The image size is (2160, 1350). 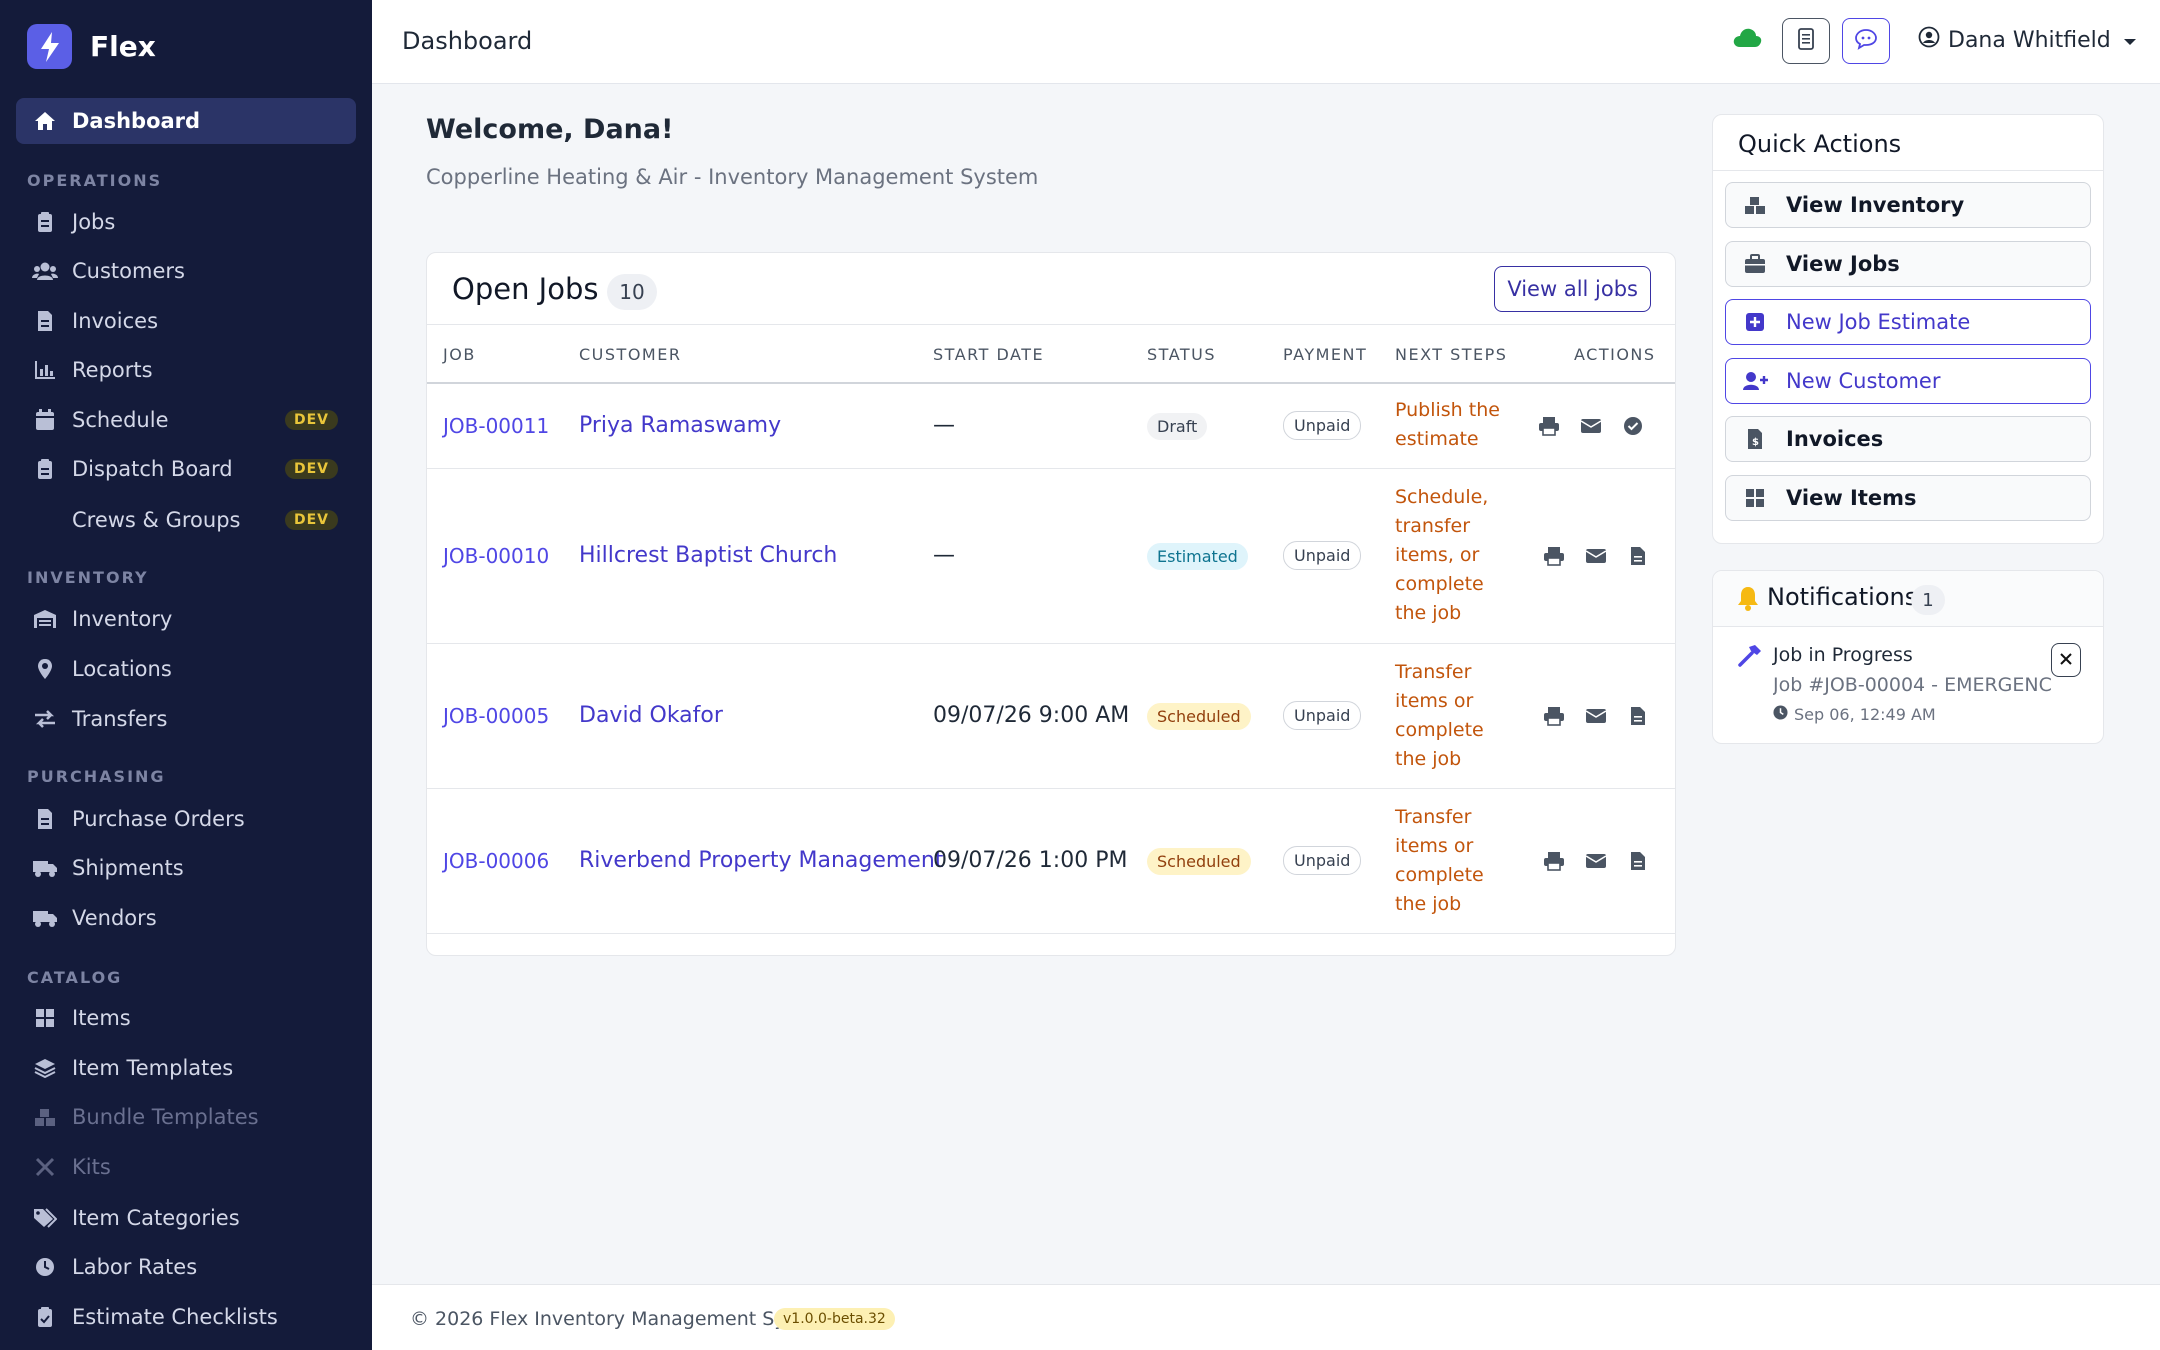 I want to click on sidebar-item-bundle-templates: Bundle Templates, so click(x=186, y=1117).